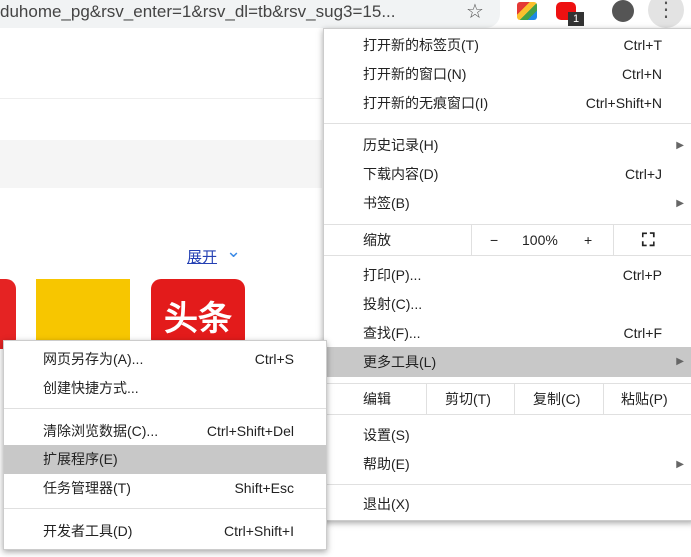 Image resolution: width=691 pixels, height=557 pixels. Describe the element at coordinates (258, 531) in the screenshot. I see `shortcut: Ctrl+Shift+I` at that location.